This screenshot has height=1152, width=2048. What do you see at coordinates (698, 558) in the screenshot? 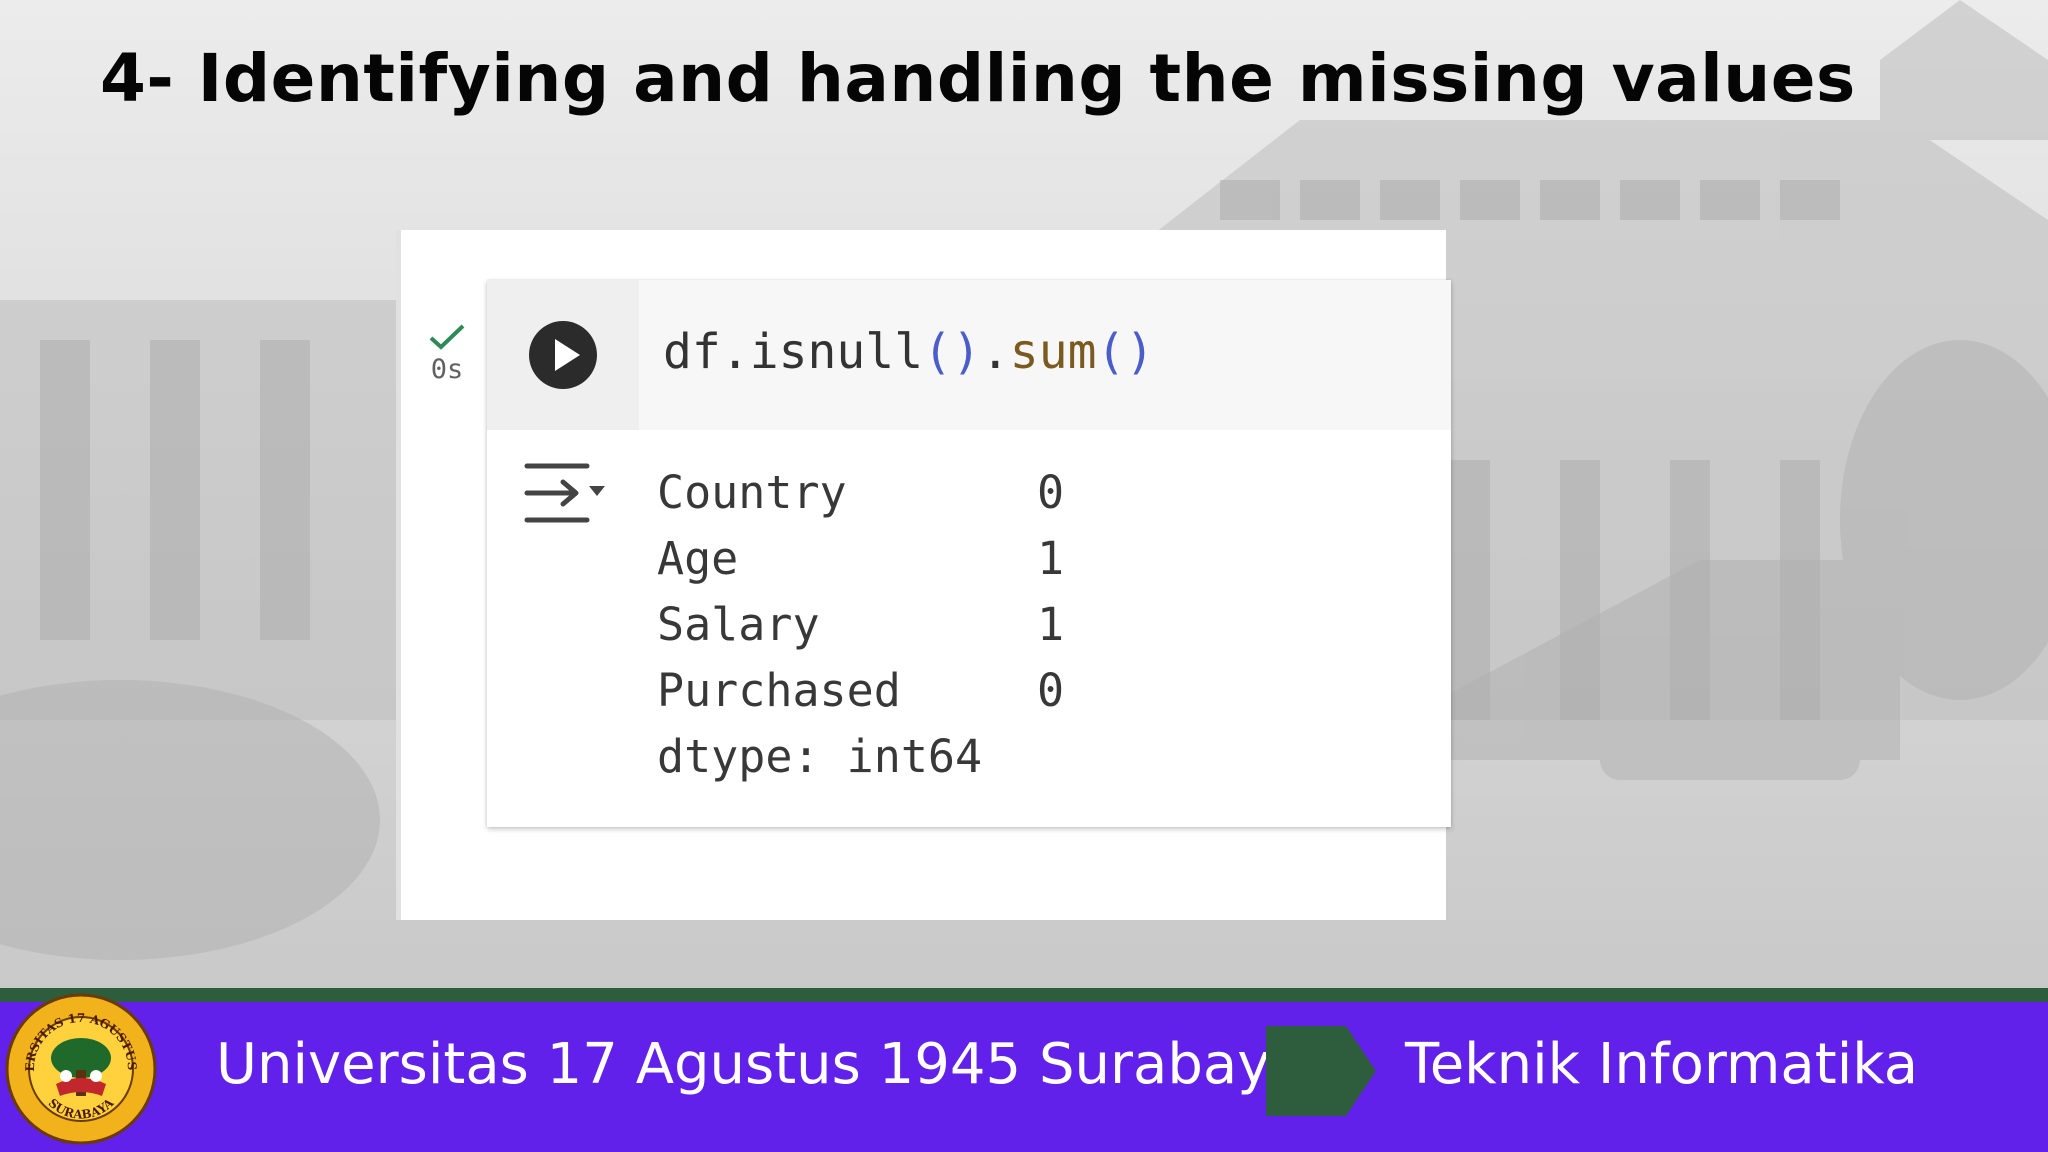
I see `column-name: Age` at bounding box center [698, 558].